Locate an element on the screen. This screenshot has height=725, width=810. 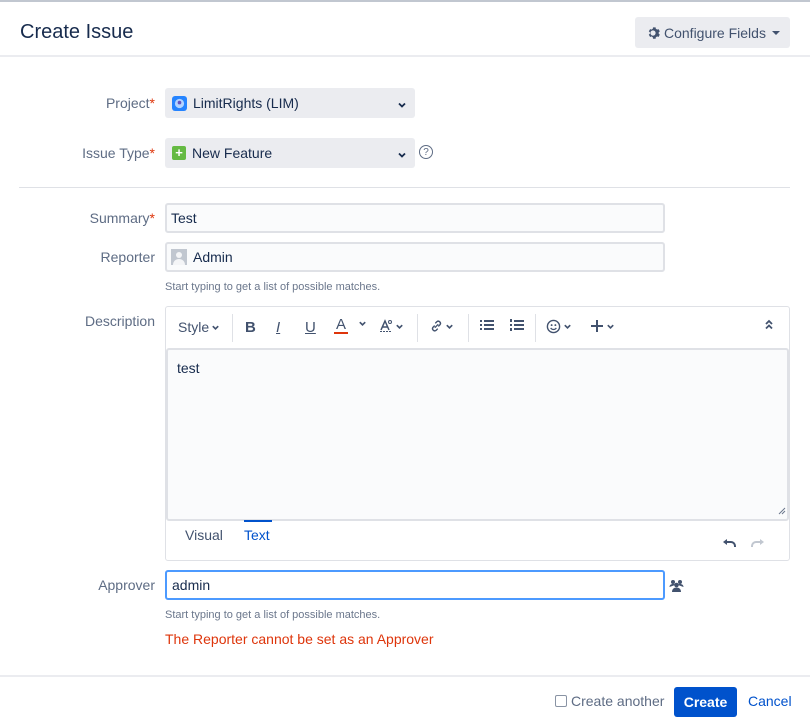
configure-fields-label: Configure Fields is located at coordinates (715, 32).